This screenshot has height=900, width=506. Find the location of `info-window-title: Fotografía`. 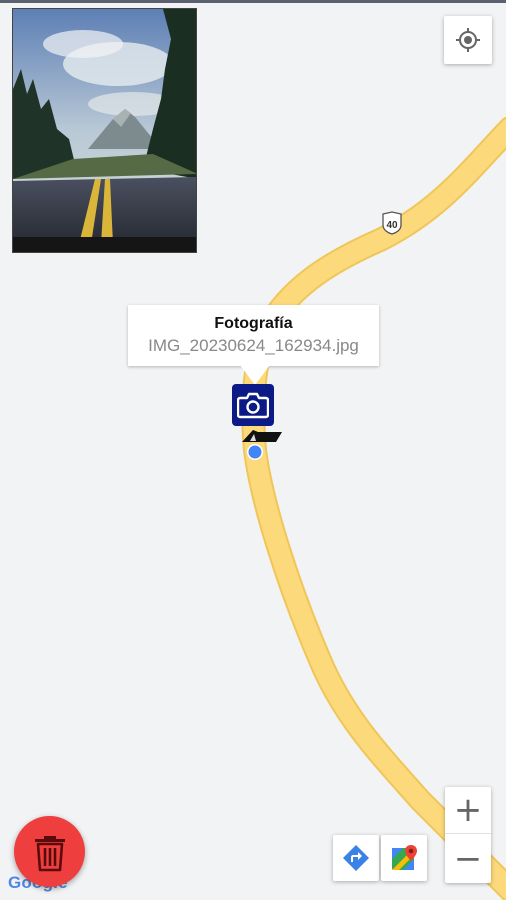

info-window-title: Fotografía is located at coordinates (253, 323).